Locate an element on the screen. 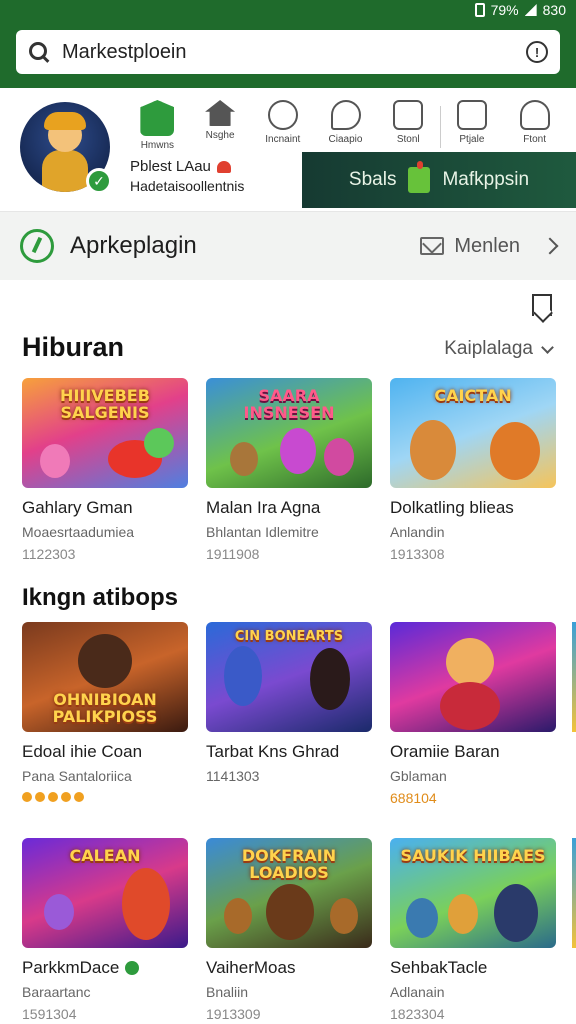 The image size is (576, 1024). marketplace-banner: Sbals Mafkppsin is located at coordinates (439, 180).